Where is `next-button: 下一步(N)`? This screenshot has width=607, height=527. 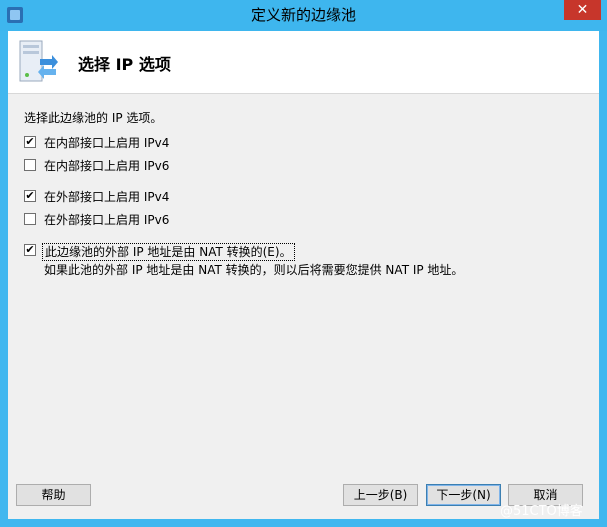
next-button: 下一步(N) is located at coordinates (463, 495).